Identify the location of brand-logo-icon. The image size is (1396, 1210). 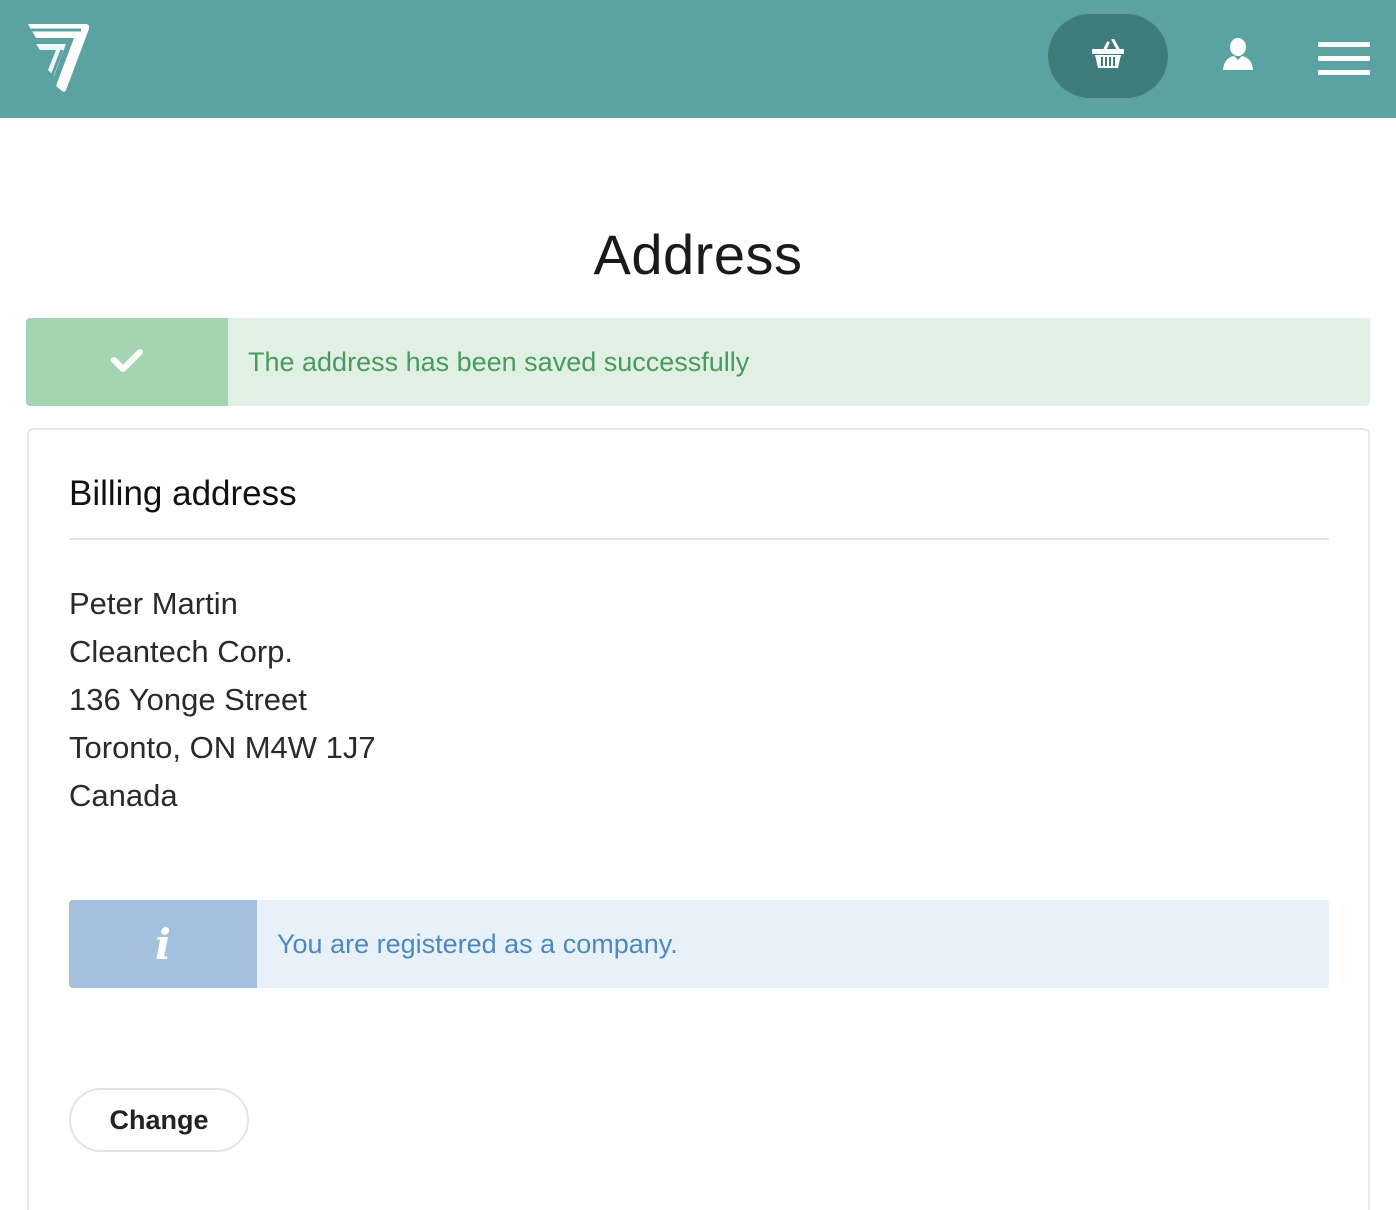
(59, 57).